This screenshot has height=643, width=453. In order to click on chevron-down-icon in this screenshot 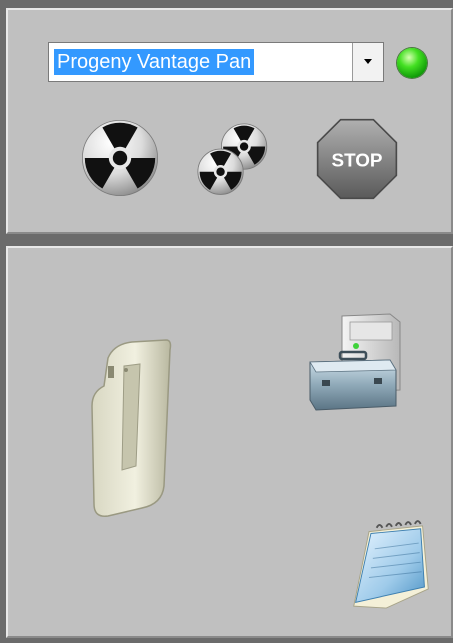, I will do `click(367, 62)`.